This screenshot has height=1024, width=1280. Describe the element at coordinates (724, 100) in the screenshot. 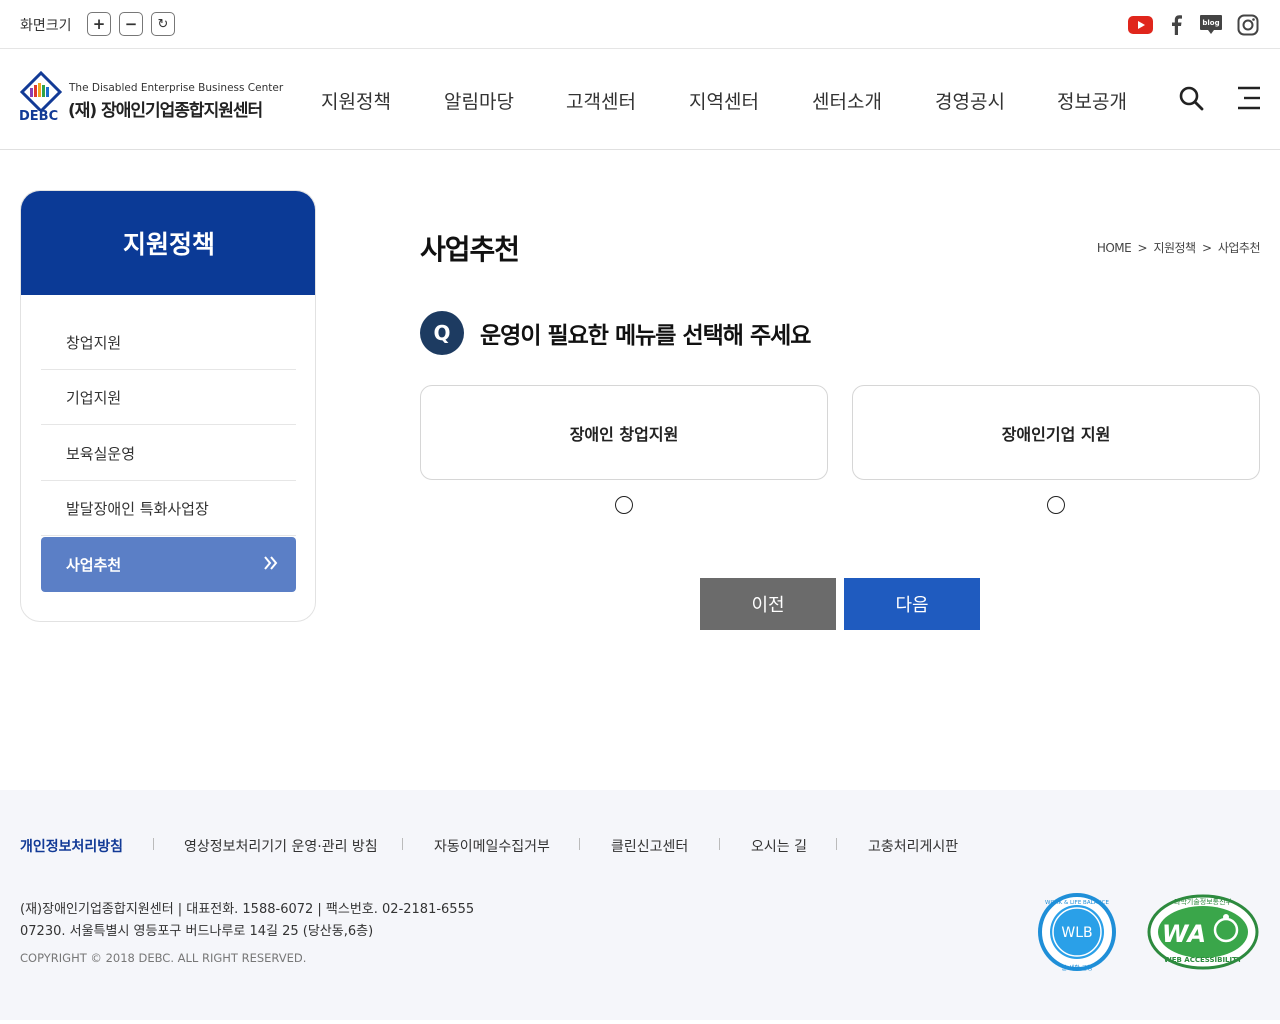

I see `nav-regional-center: 지역센터` at that location.